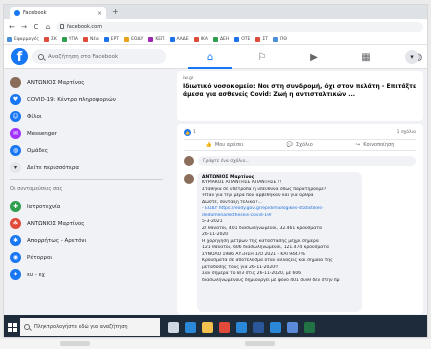 The width and height of the screenshot is (431, 349). What do you see at coordinates (12, 27) in the screenshot?
I see `back-icon: ←` at bounding box center [12, 27].